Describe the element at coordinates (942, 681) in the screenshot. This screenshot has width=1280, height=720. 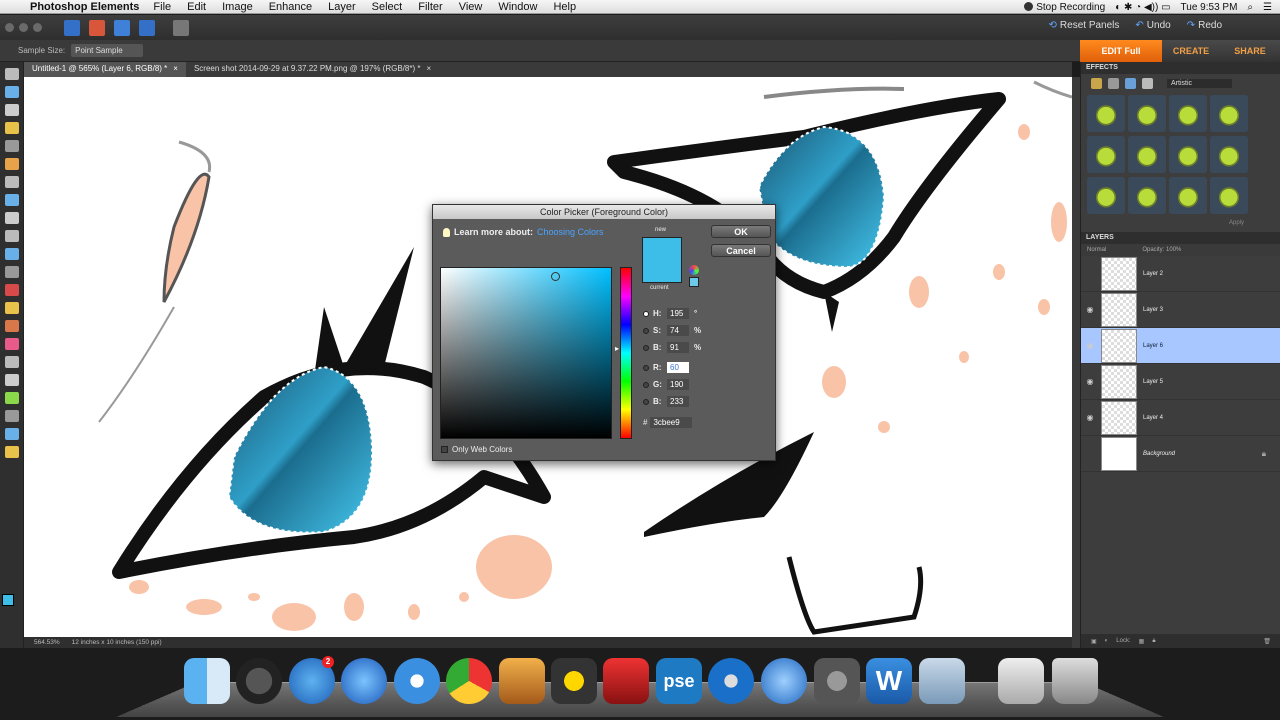
I see `preview-icon` at that location.